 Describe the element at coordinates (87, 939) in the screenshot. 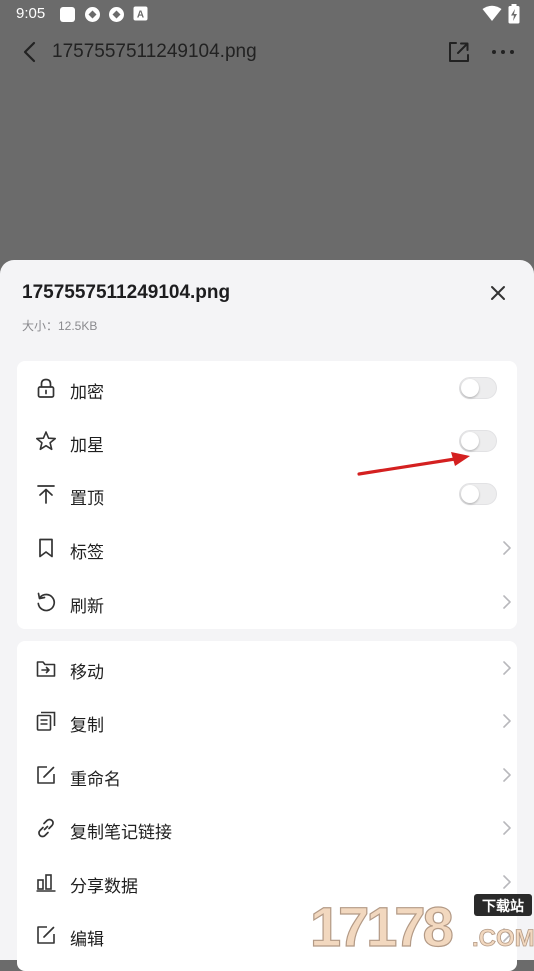

I see `option-label: 编辑` at that location.